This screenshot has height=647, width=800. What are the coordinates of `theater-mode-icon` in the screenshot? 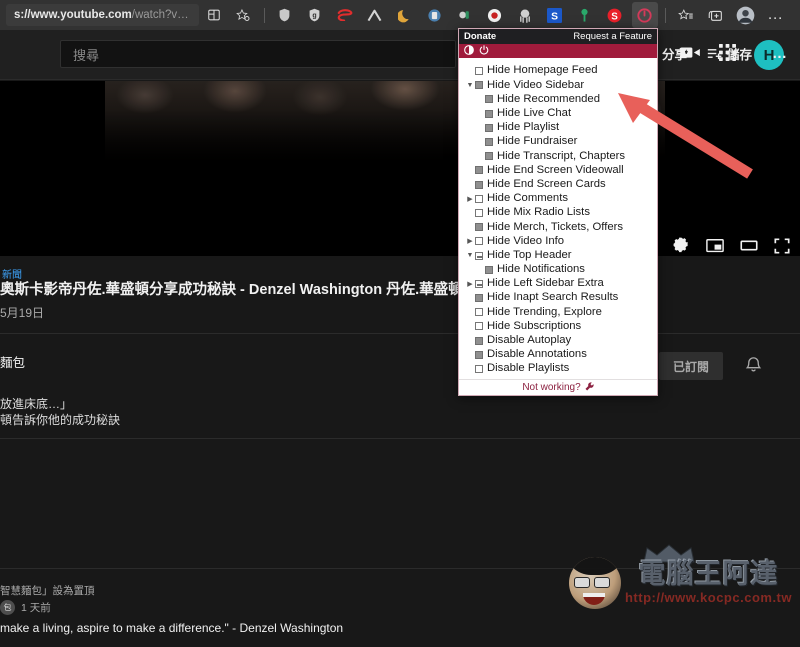 It's located at (749, 247).